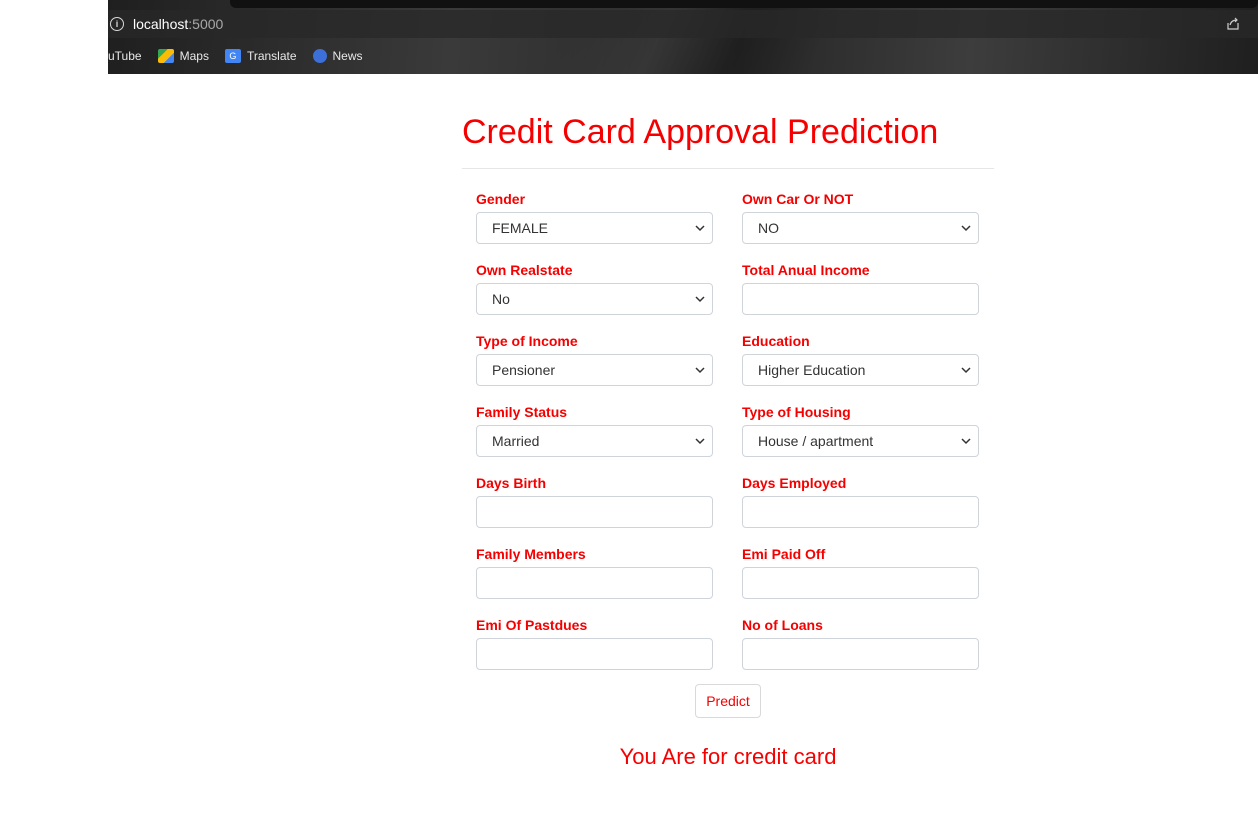 Image resolution: width=1258 pixels, height=835 pixels. I want to click on education-label: Education, so click(776, 341).